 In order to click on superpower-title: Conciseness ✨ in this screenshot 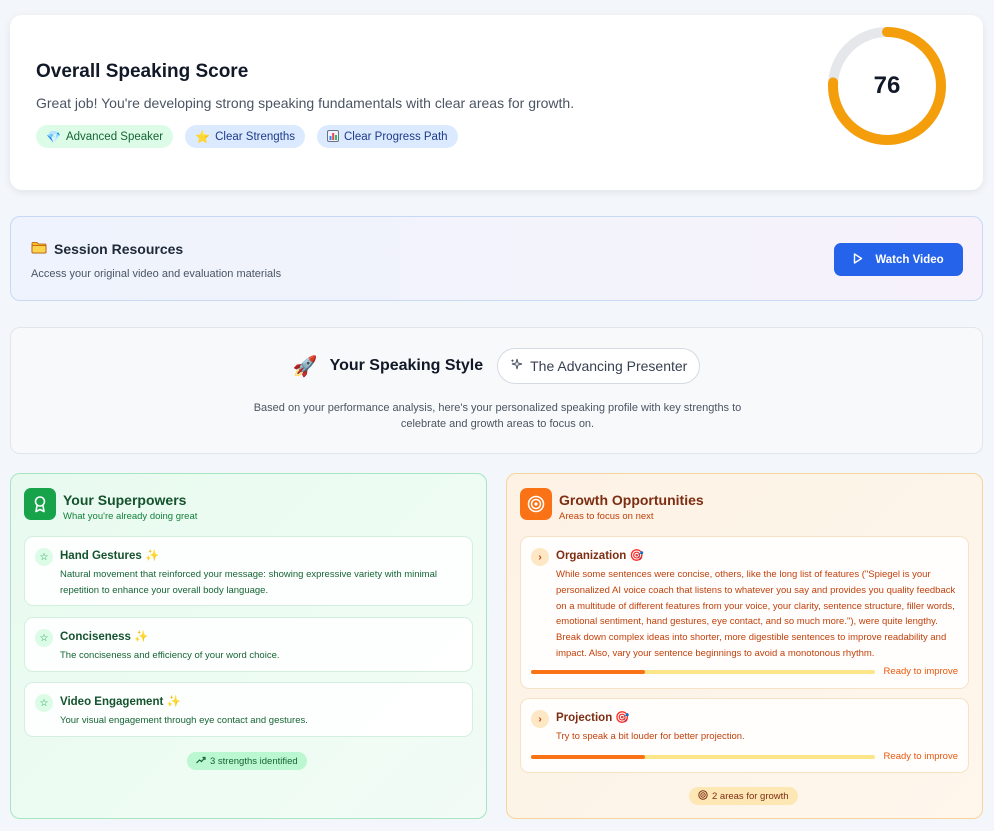, I will do `click(104, 637)`.